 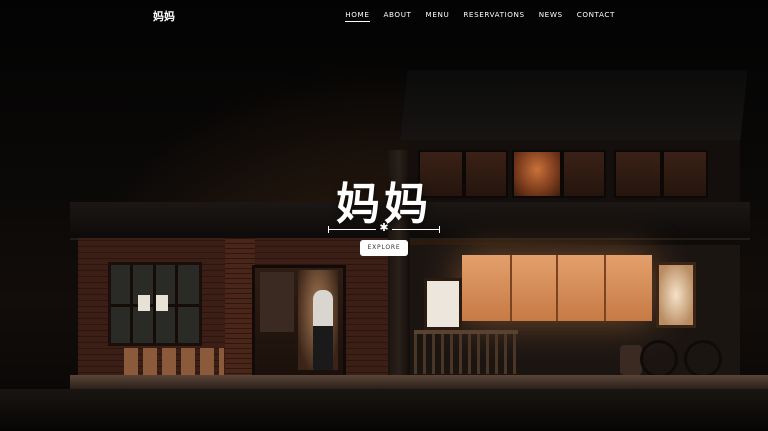 What do you see at coordinates (155, 304) in the screenshot?
I see `shop-window` at bounding box center [155, 304].